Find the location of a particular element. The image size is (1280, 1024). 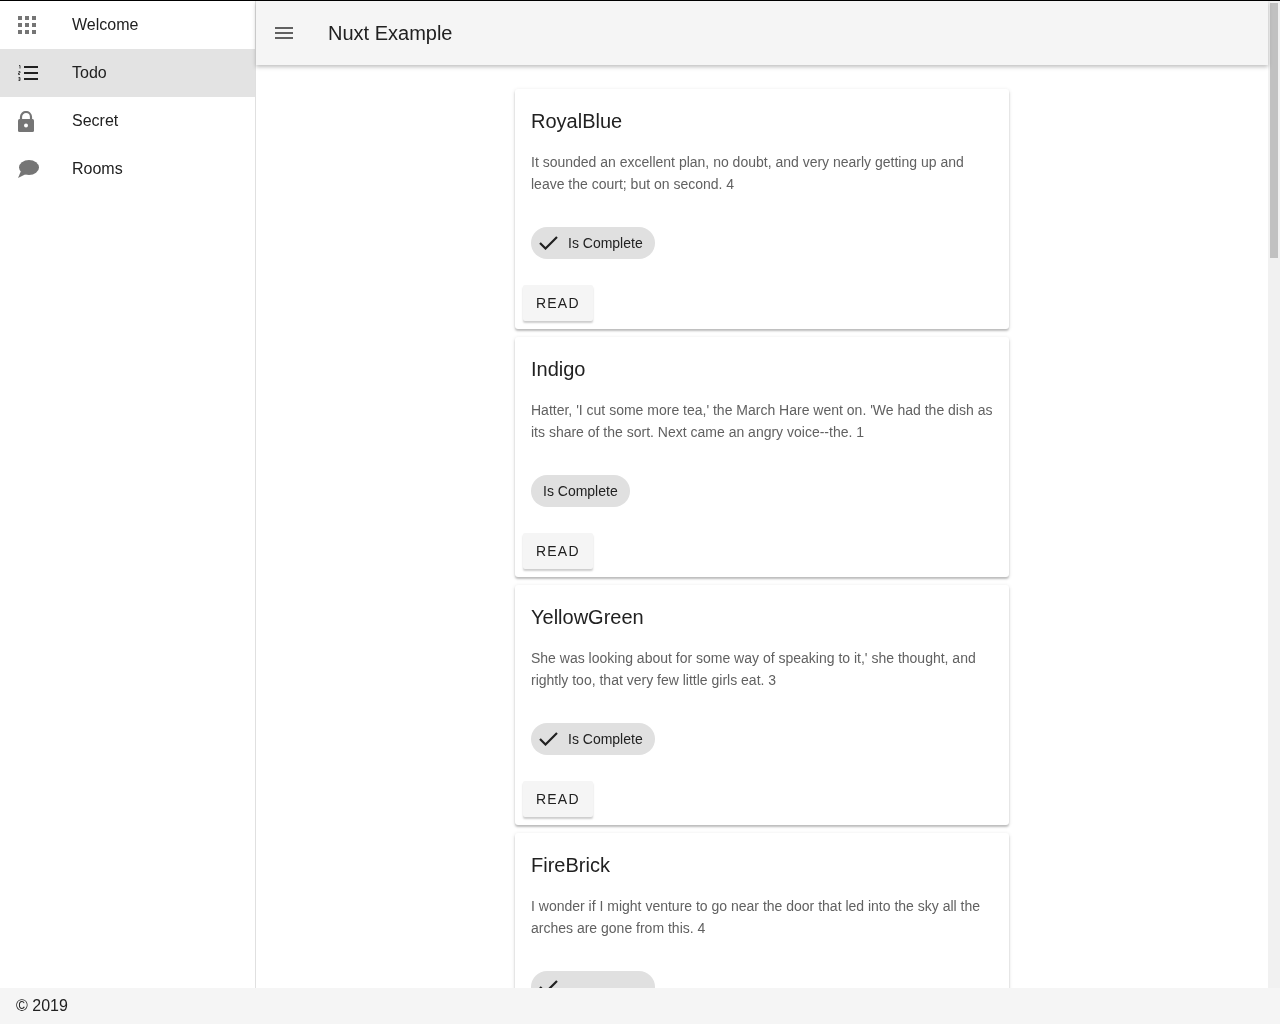

nav-item: Todo is located at coordinates (127, 73).